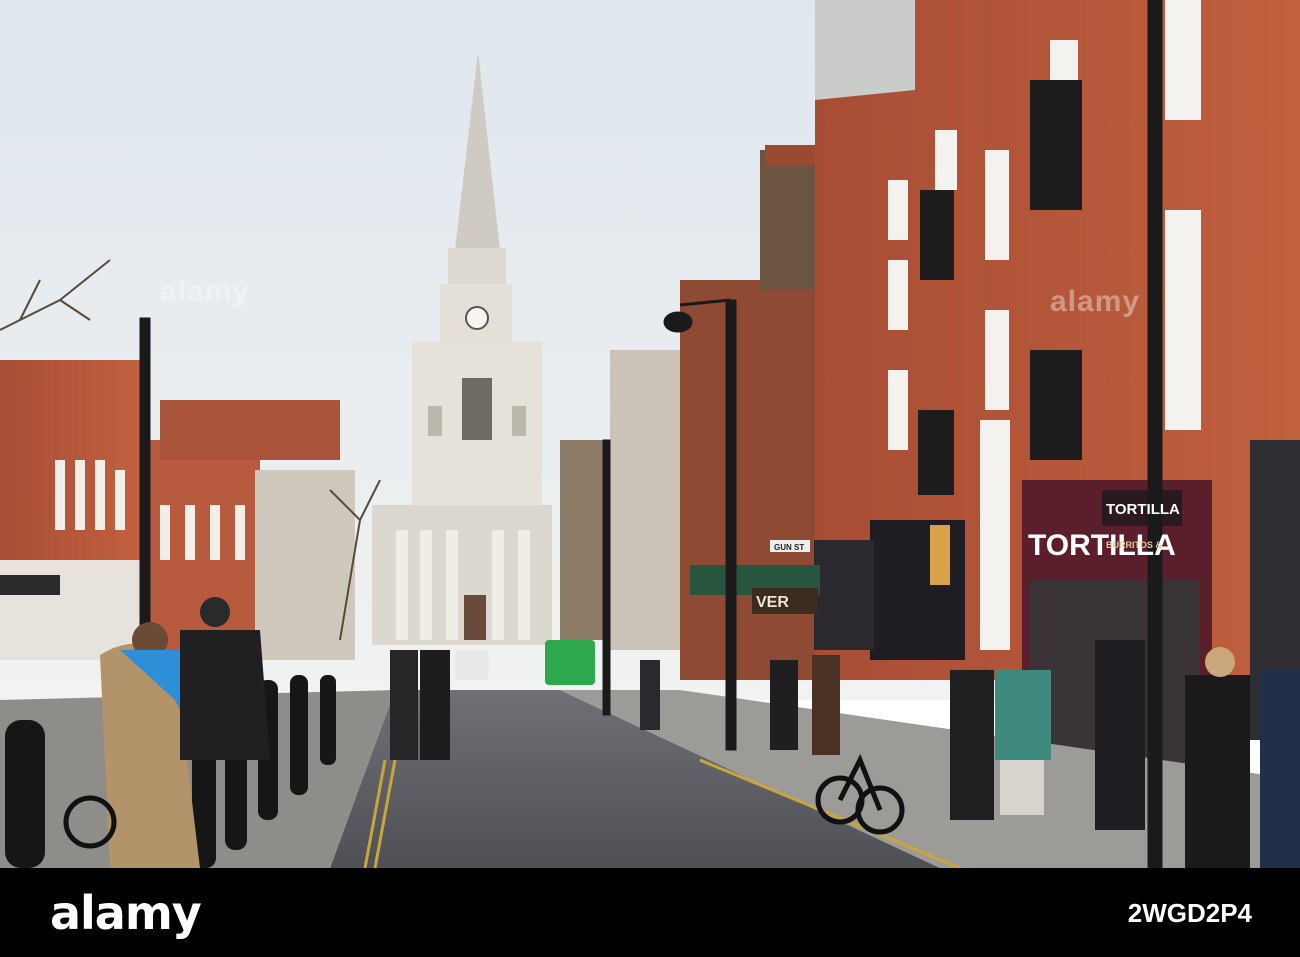  Describe the element at coordinates (650, 912) in the screenshot. I see `footer-bar: alamy 2WGD2P4` at that location.